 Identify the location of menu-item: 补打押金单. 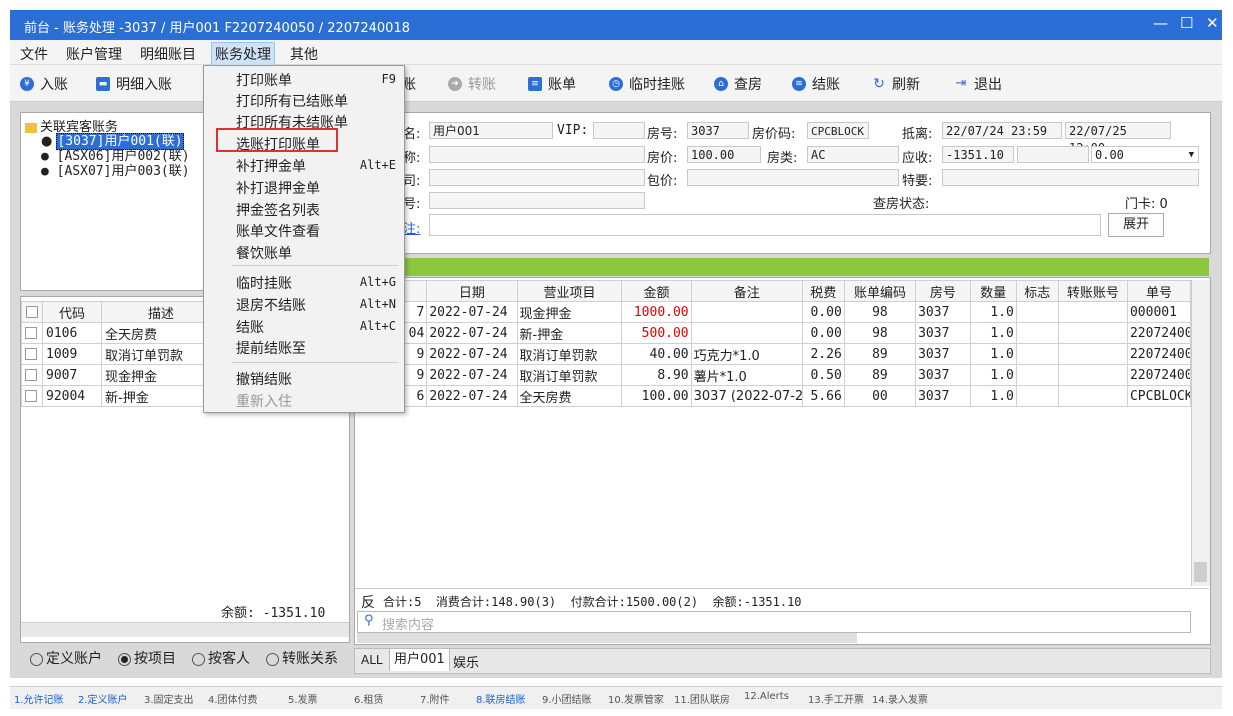
(271, 166).